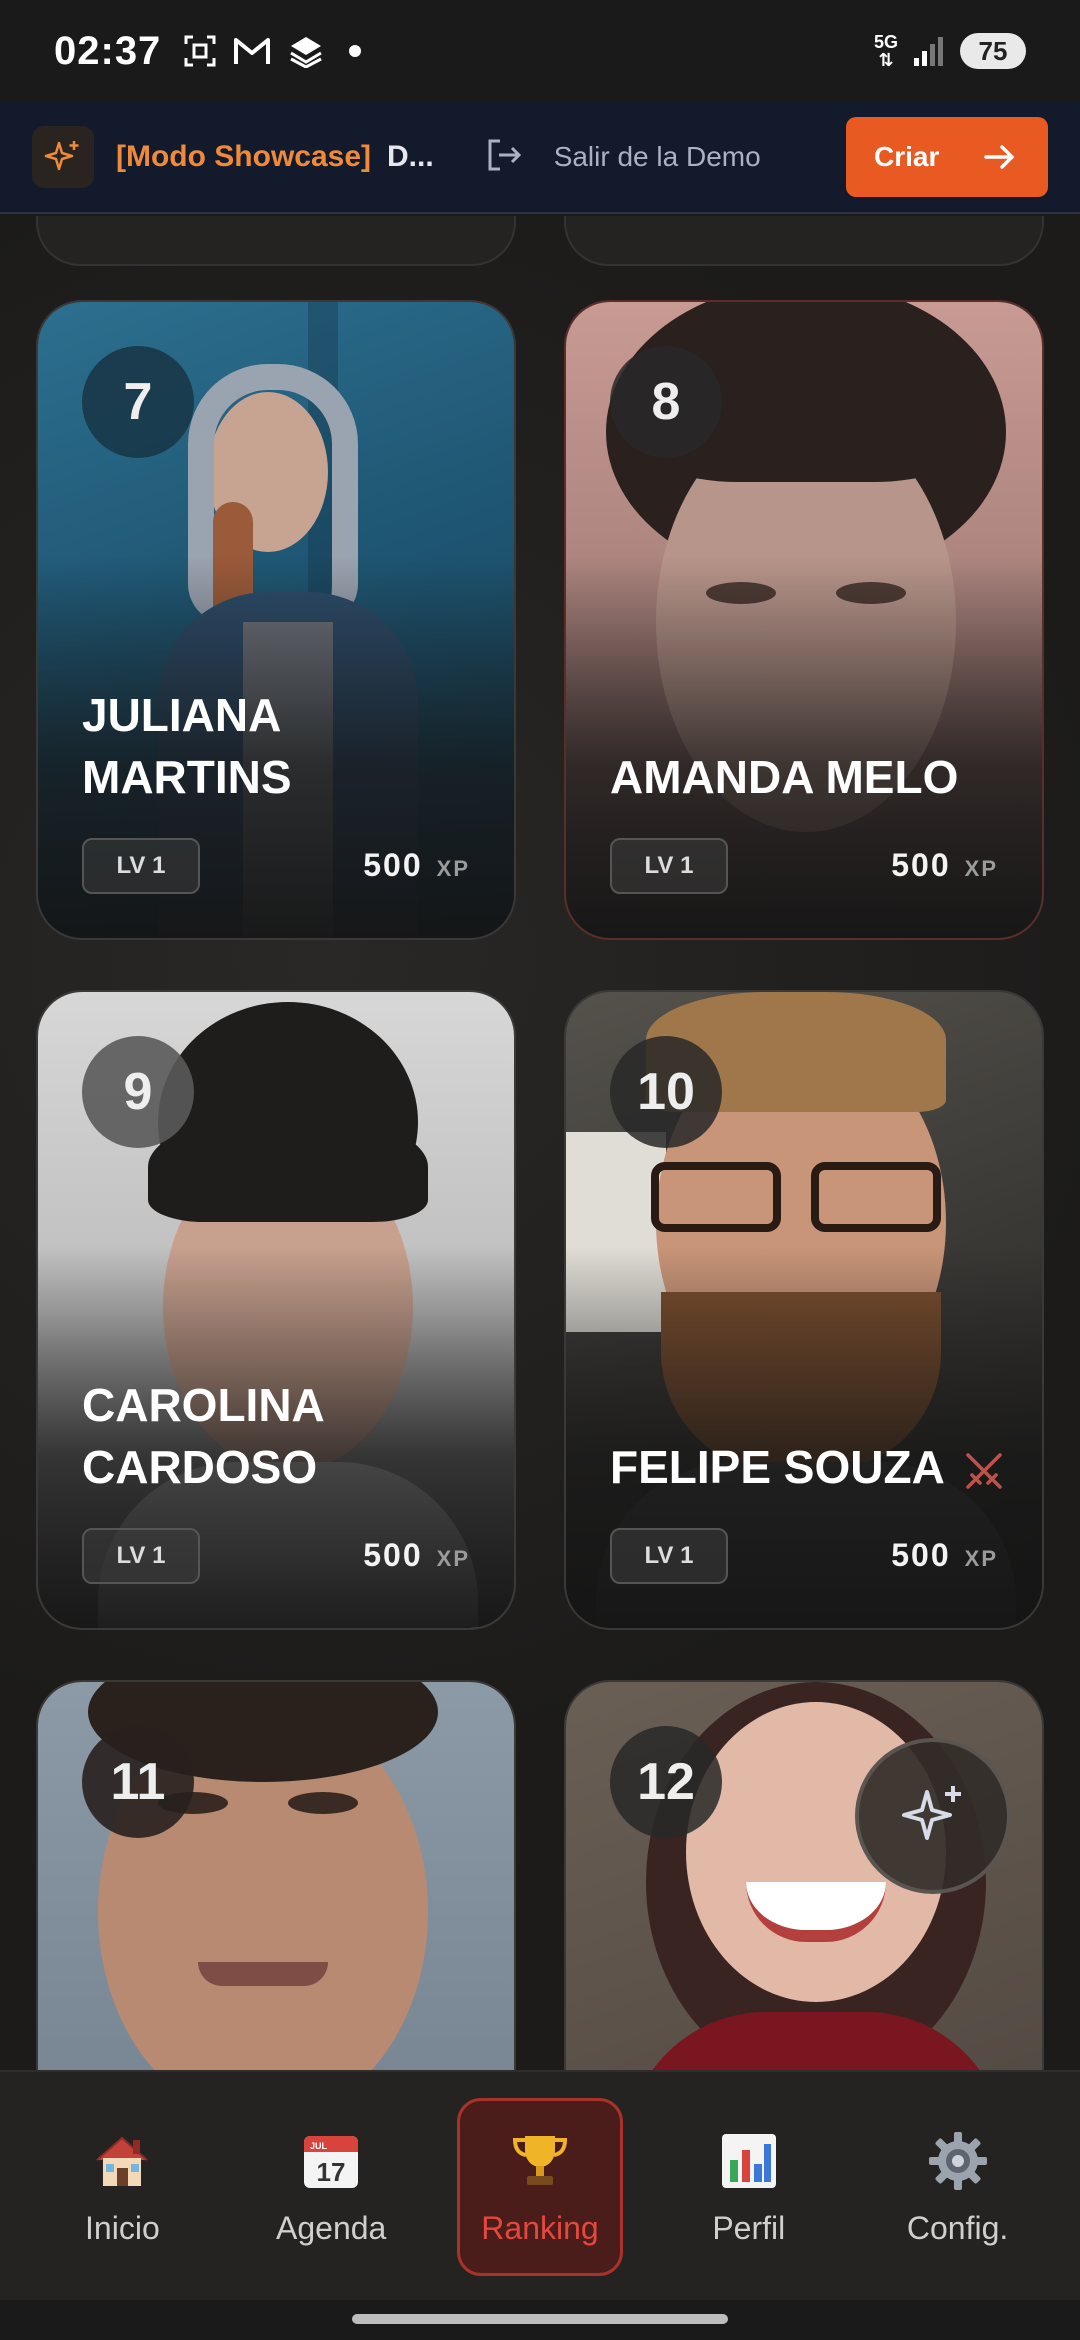  What do you see at coordinates (540, 2227) in the screenshot?
I see `nav-label: Ranking` at bounding box center [540, 2227].